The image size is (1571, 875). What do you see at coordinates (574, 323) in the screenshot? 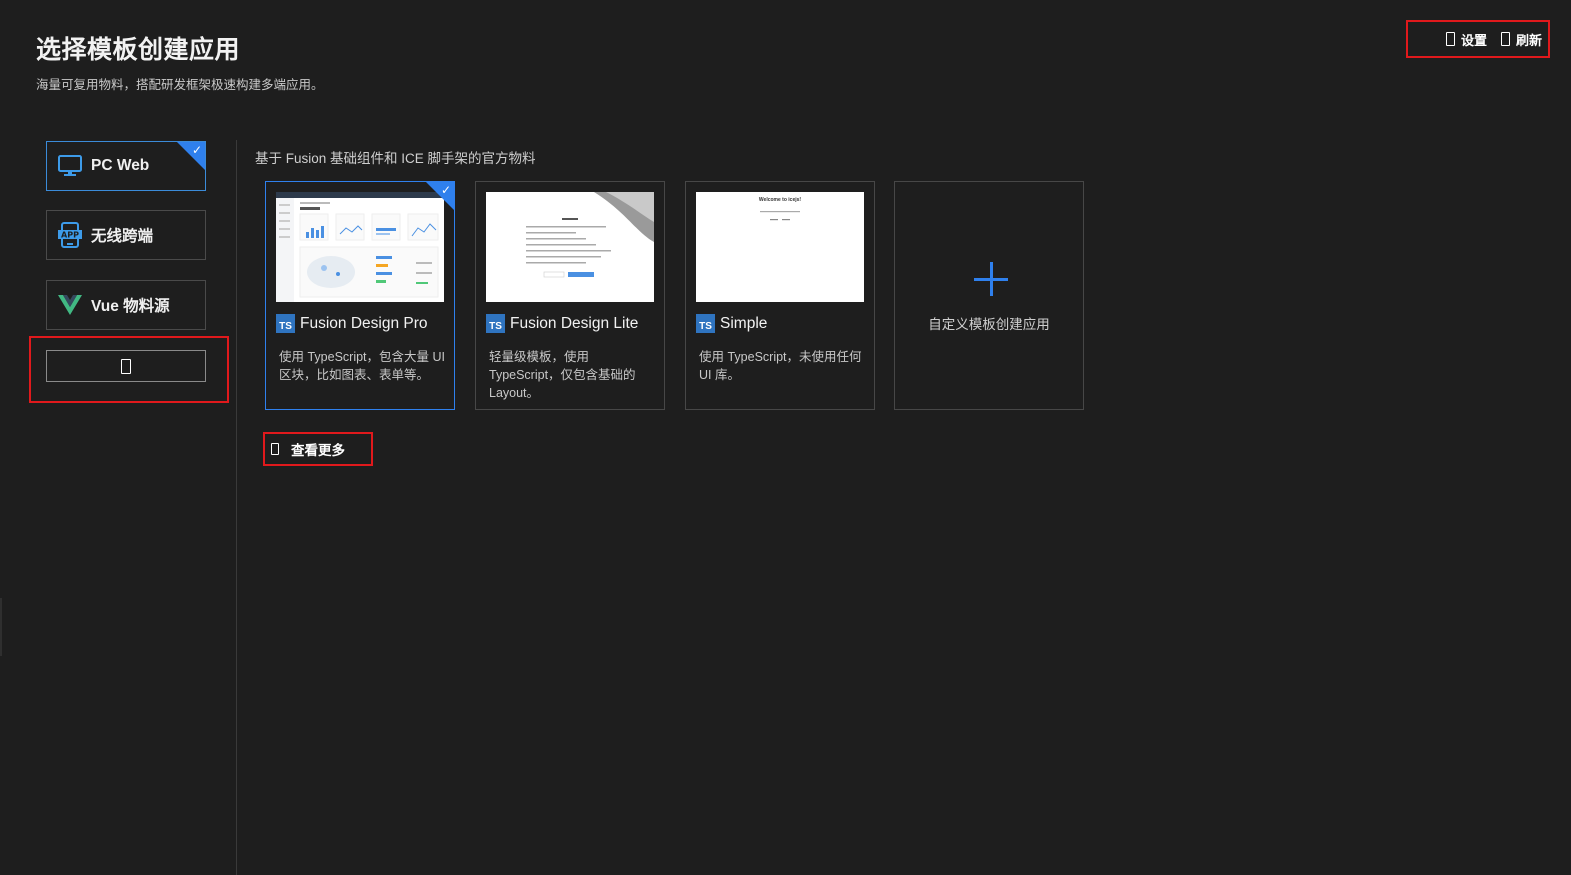
I see `template-name: Fusion Design Lite` at bounding box center [574, 323].